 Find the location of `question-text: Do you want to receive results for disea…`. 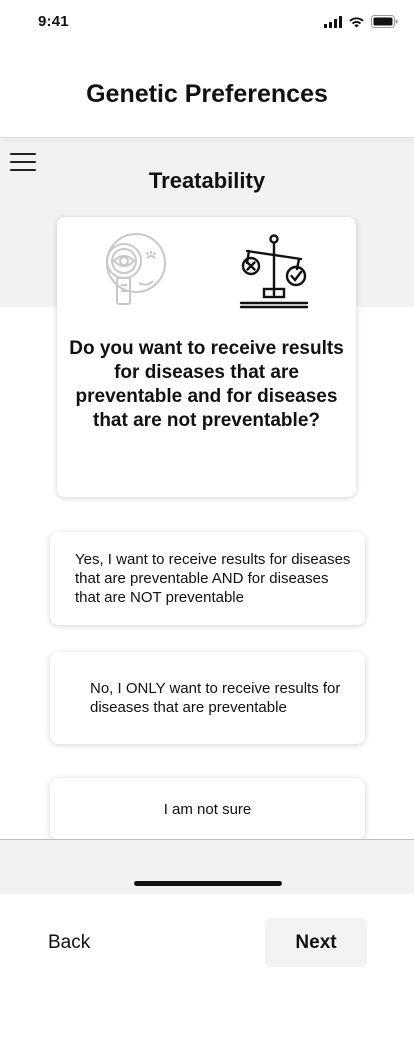

question-text: Do you want to receive results for disea… is located at coordinates (206, 384).